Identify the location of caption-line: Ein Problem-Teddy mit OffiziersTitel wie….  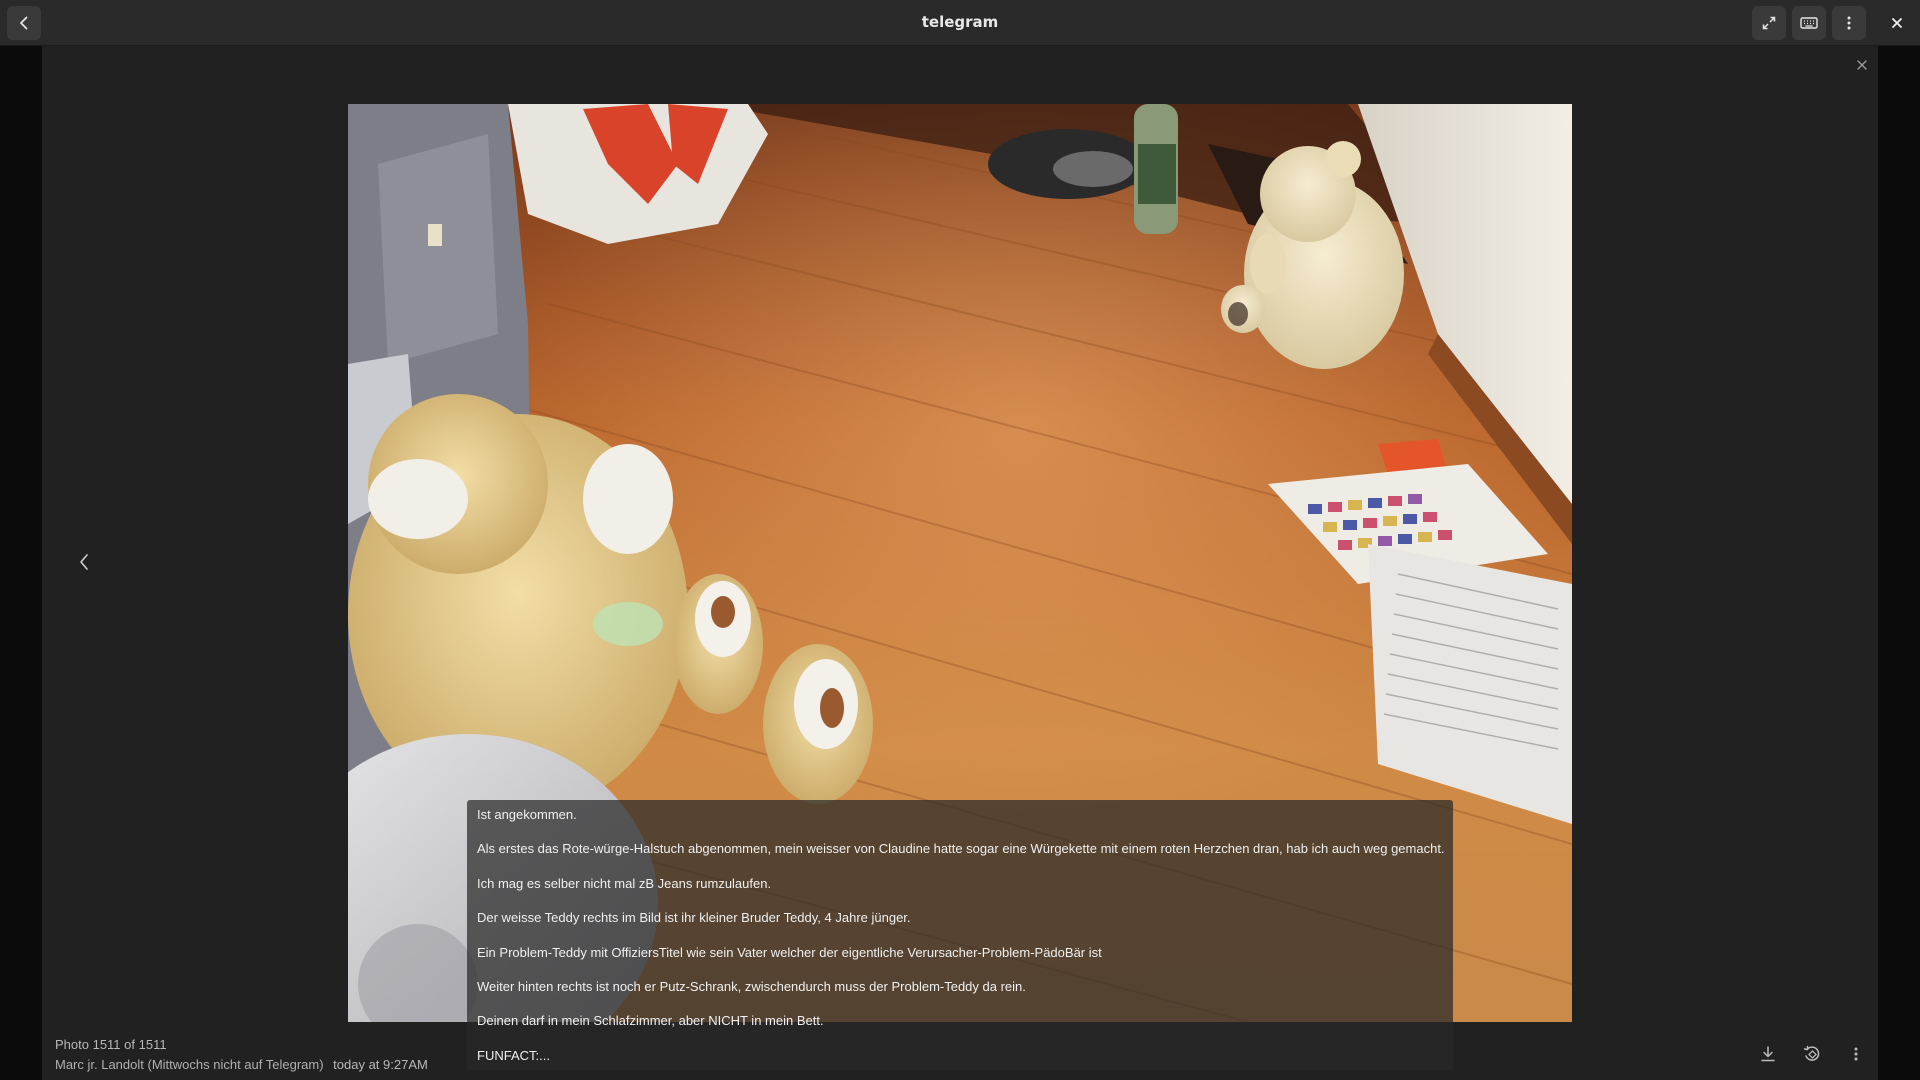
(789, 952).